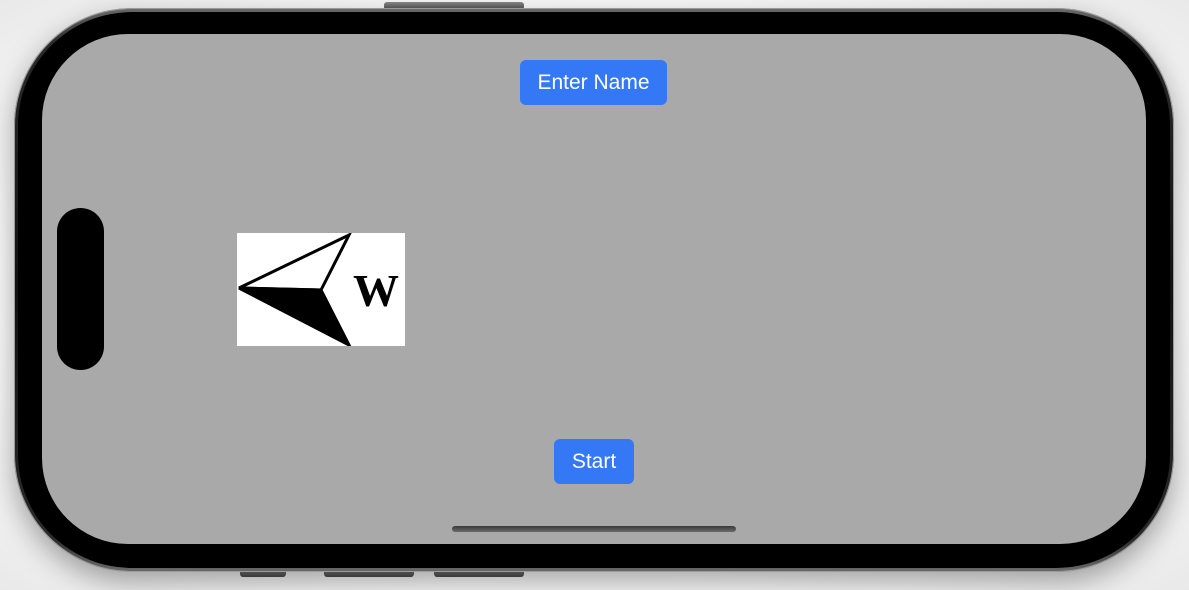  What do you see at coordinates (593, 82) in the screenshot?
I see `enter-name-button: Enter Name` at bounding box center [593, 82].